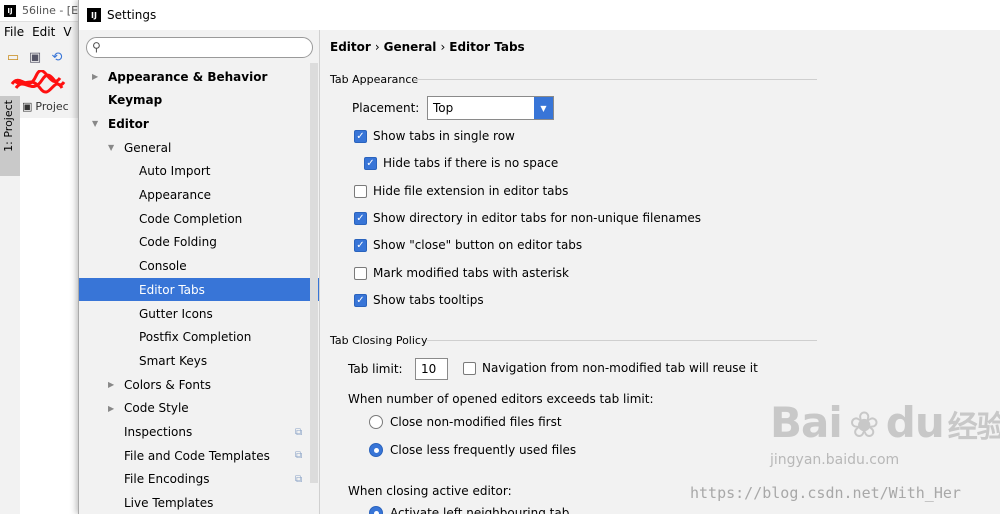 The image size is (1000, 514). What do you see at coordinates (50, 316) in the screenshot?
I see `ide-project-pane` at bounding box center [50, 316].